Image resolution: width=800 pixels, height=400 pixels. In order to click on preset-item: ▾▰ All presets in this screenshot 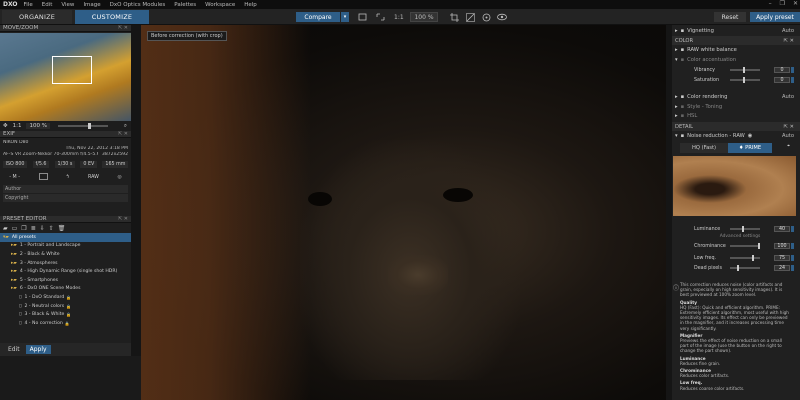, I will do `click(65, 237)`.